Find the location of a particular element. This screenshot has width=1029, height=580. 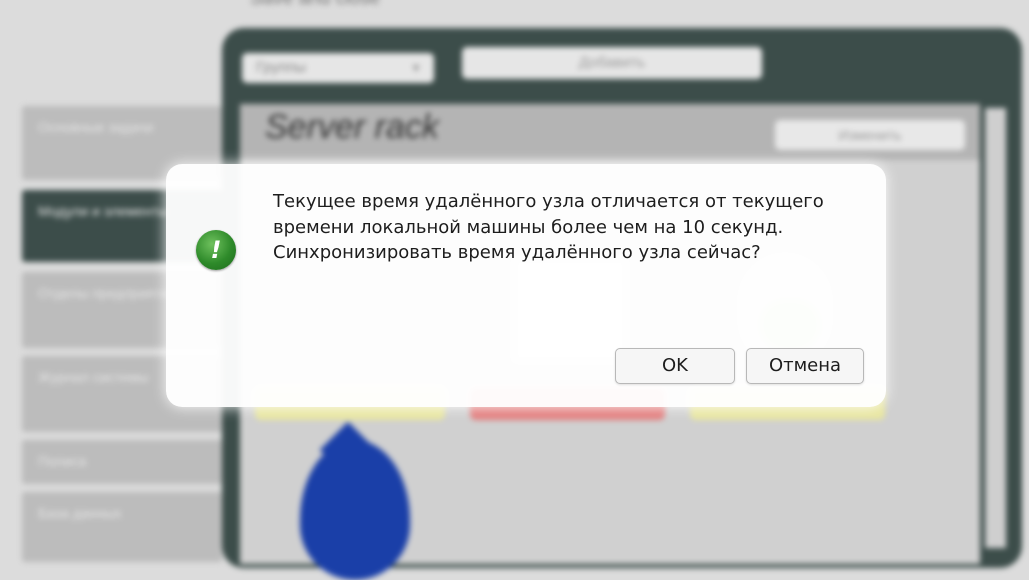

chevron-down-icon: ▼ is located at coordinates (416, 68).